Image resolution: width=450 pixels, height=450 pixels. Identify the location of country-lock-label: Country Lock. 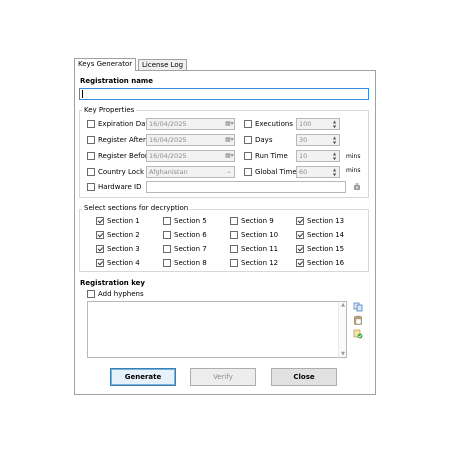
(121, 172).